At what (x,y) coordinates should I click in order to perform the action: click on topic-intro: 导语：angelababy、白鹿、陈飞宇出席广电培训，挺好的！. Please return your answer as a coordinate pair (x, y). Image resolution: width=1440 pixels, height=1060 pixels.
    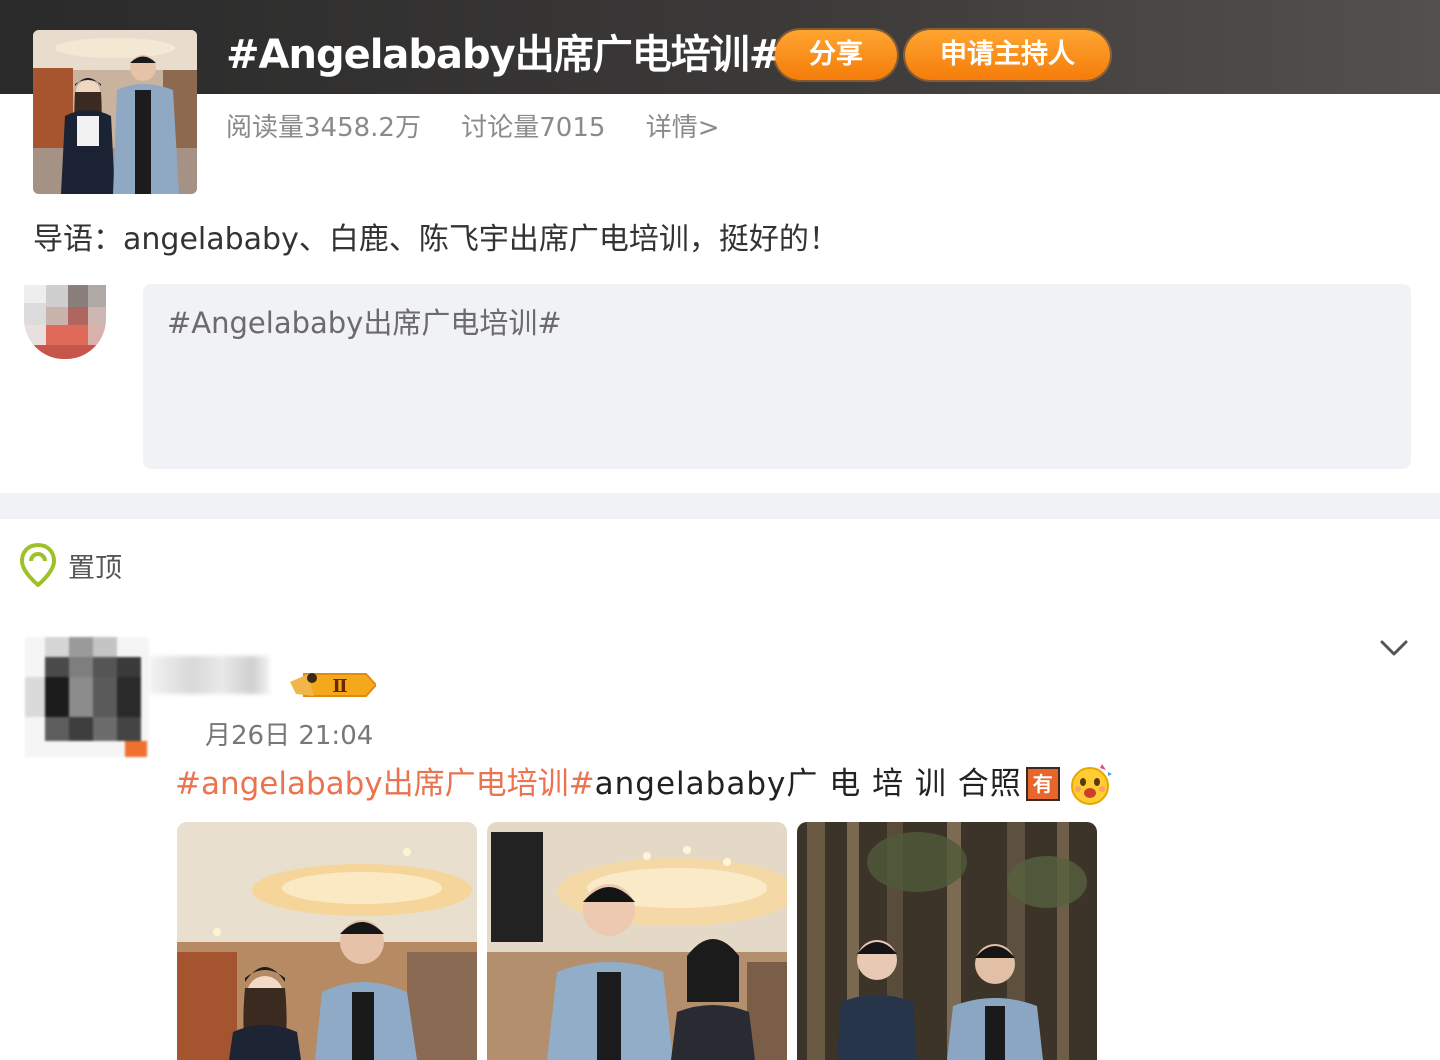
    Looking at the image, I should click on (436, 239).